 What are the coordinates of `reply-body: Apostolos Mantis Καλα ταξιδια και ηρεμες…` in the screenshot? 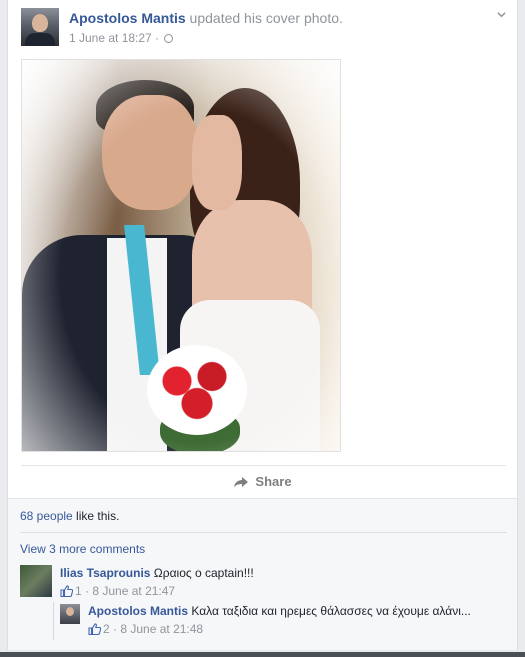 It's located at (279, 611).